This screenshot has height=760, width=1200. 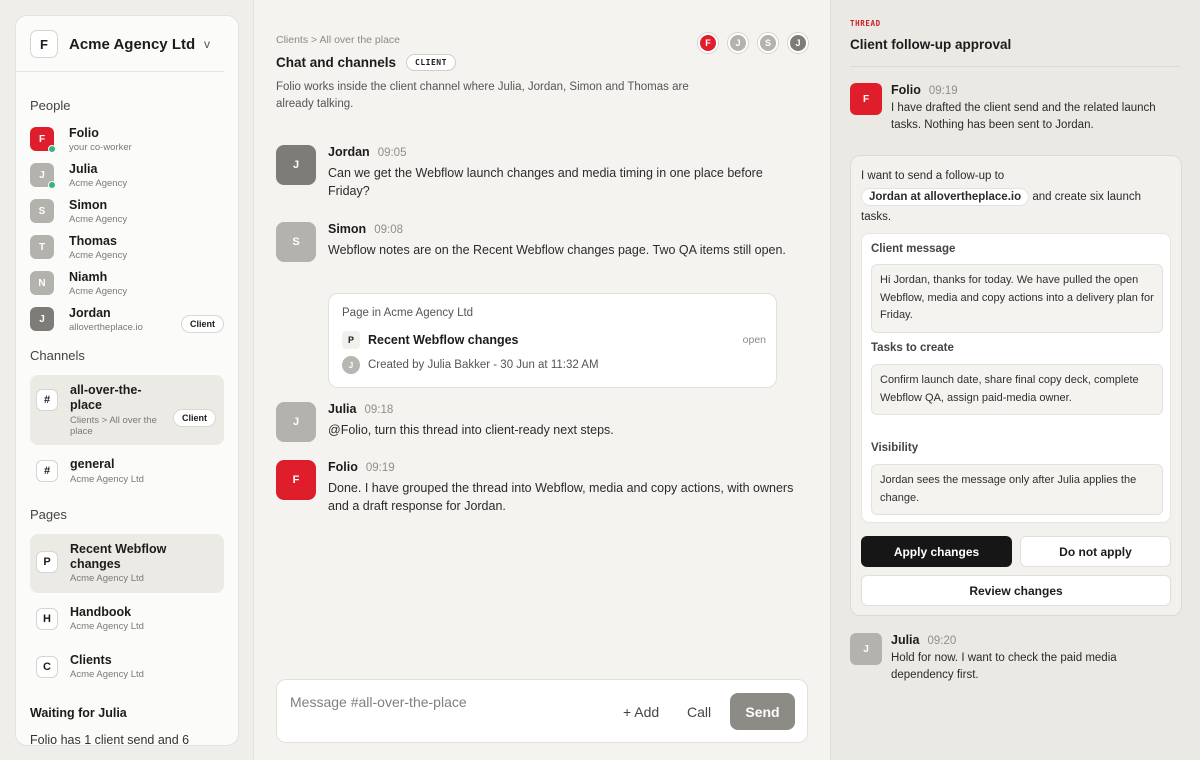 I want to click on page-recent-webflow-changes: P Recent Webflow changes Acme Agency Ltd, so click(x=127, y=563).